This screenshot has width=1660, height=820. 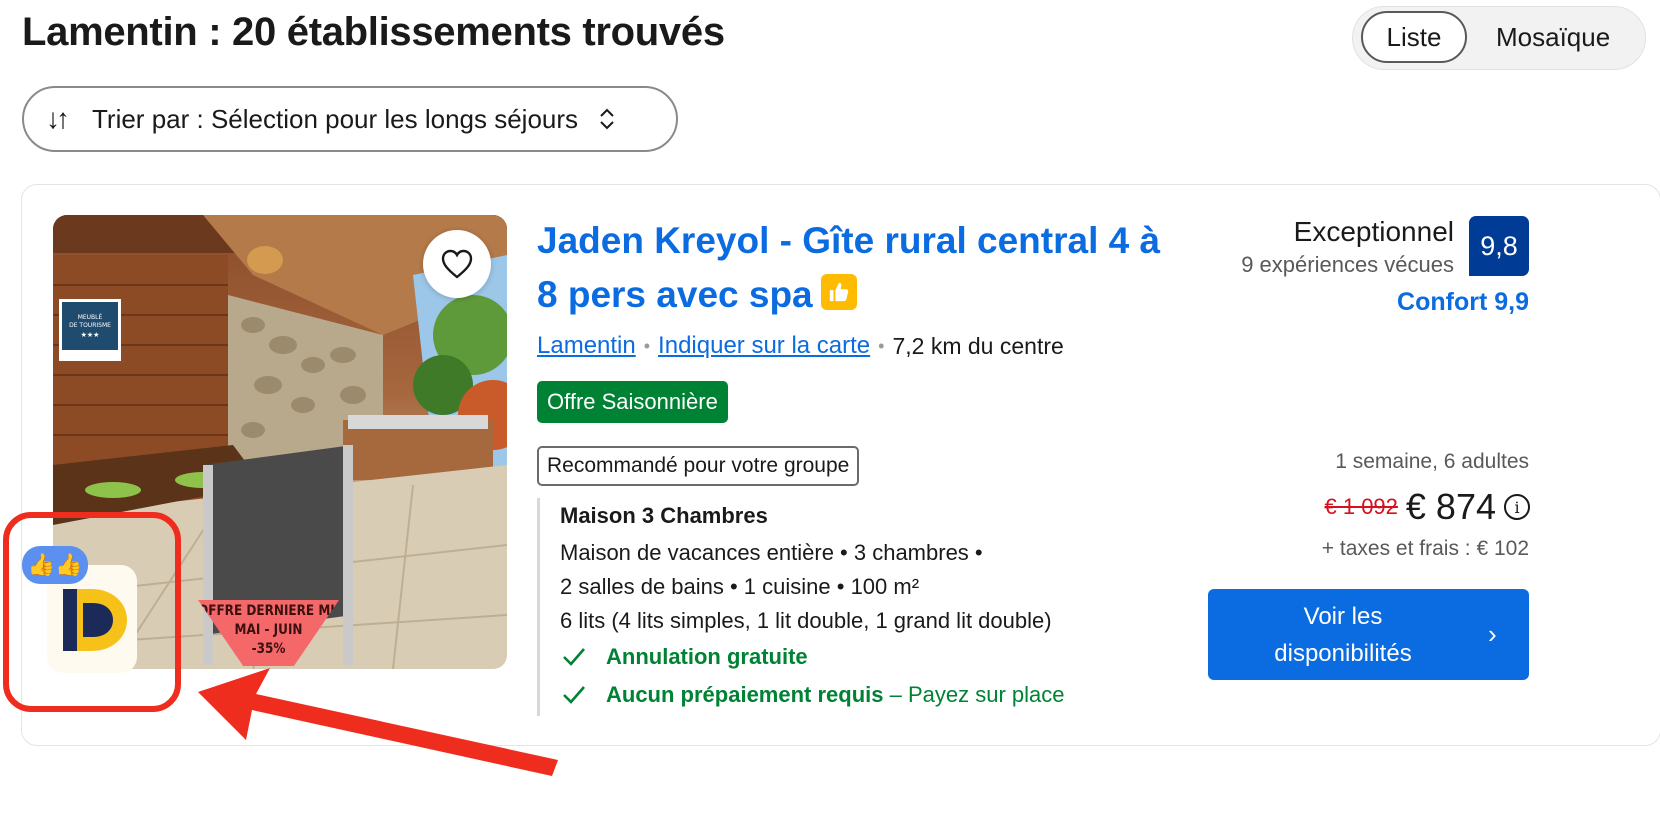 What do you see at coordinates (745, 694) in the screenshot?
I see `prepayment-text: Aucun prépaiement requis` at bounding box center [745, 694].